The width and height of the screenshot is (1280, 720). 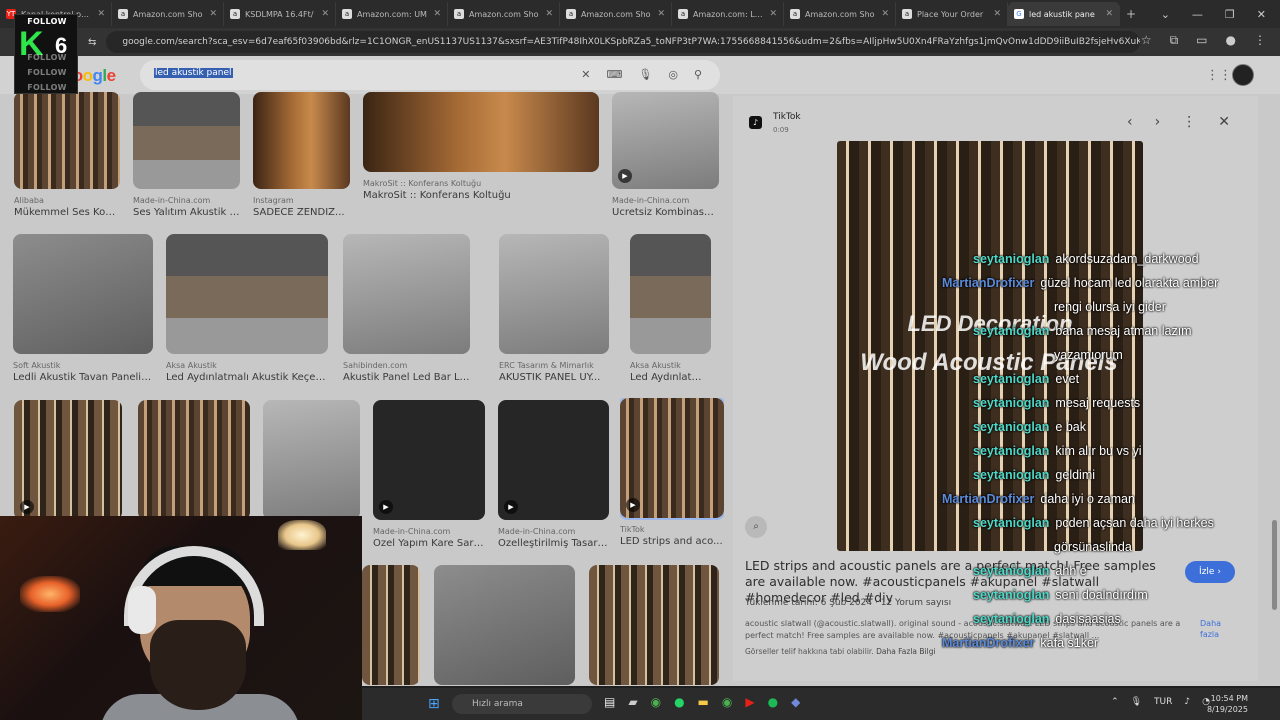 What do you see at coordinates (1158, 122) in the screenshot?
I see `next-icon: ›` at bounding box center [1158, 122].